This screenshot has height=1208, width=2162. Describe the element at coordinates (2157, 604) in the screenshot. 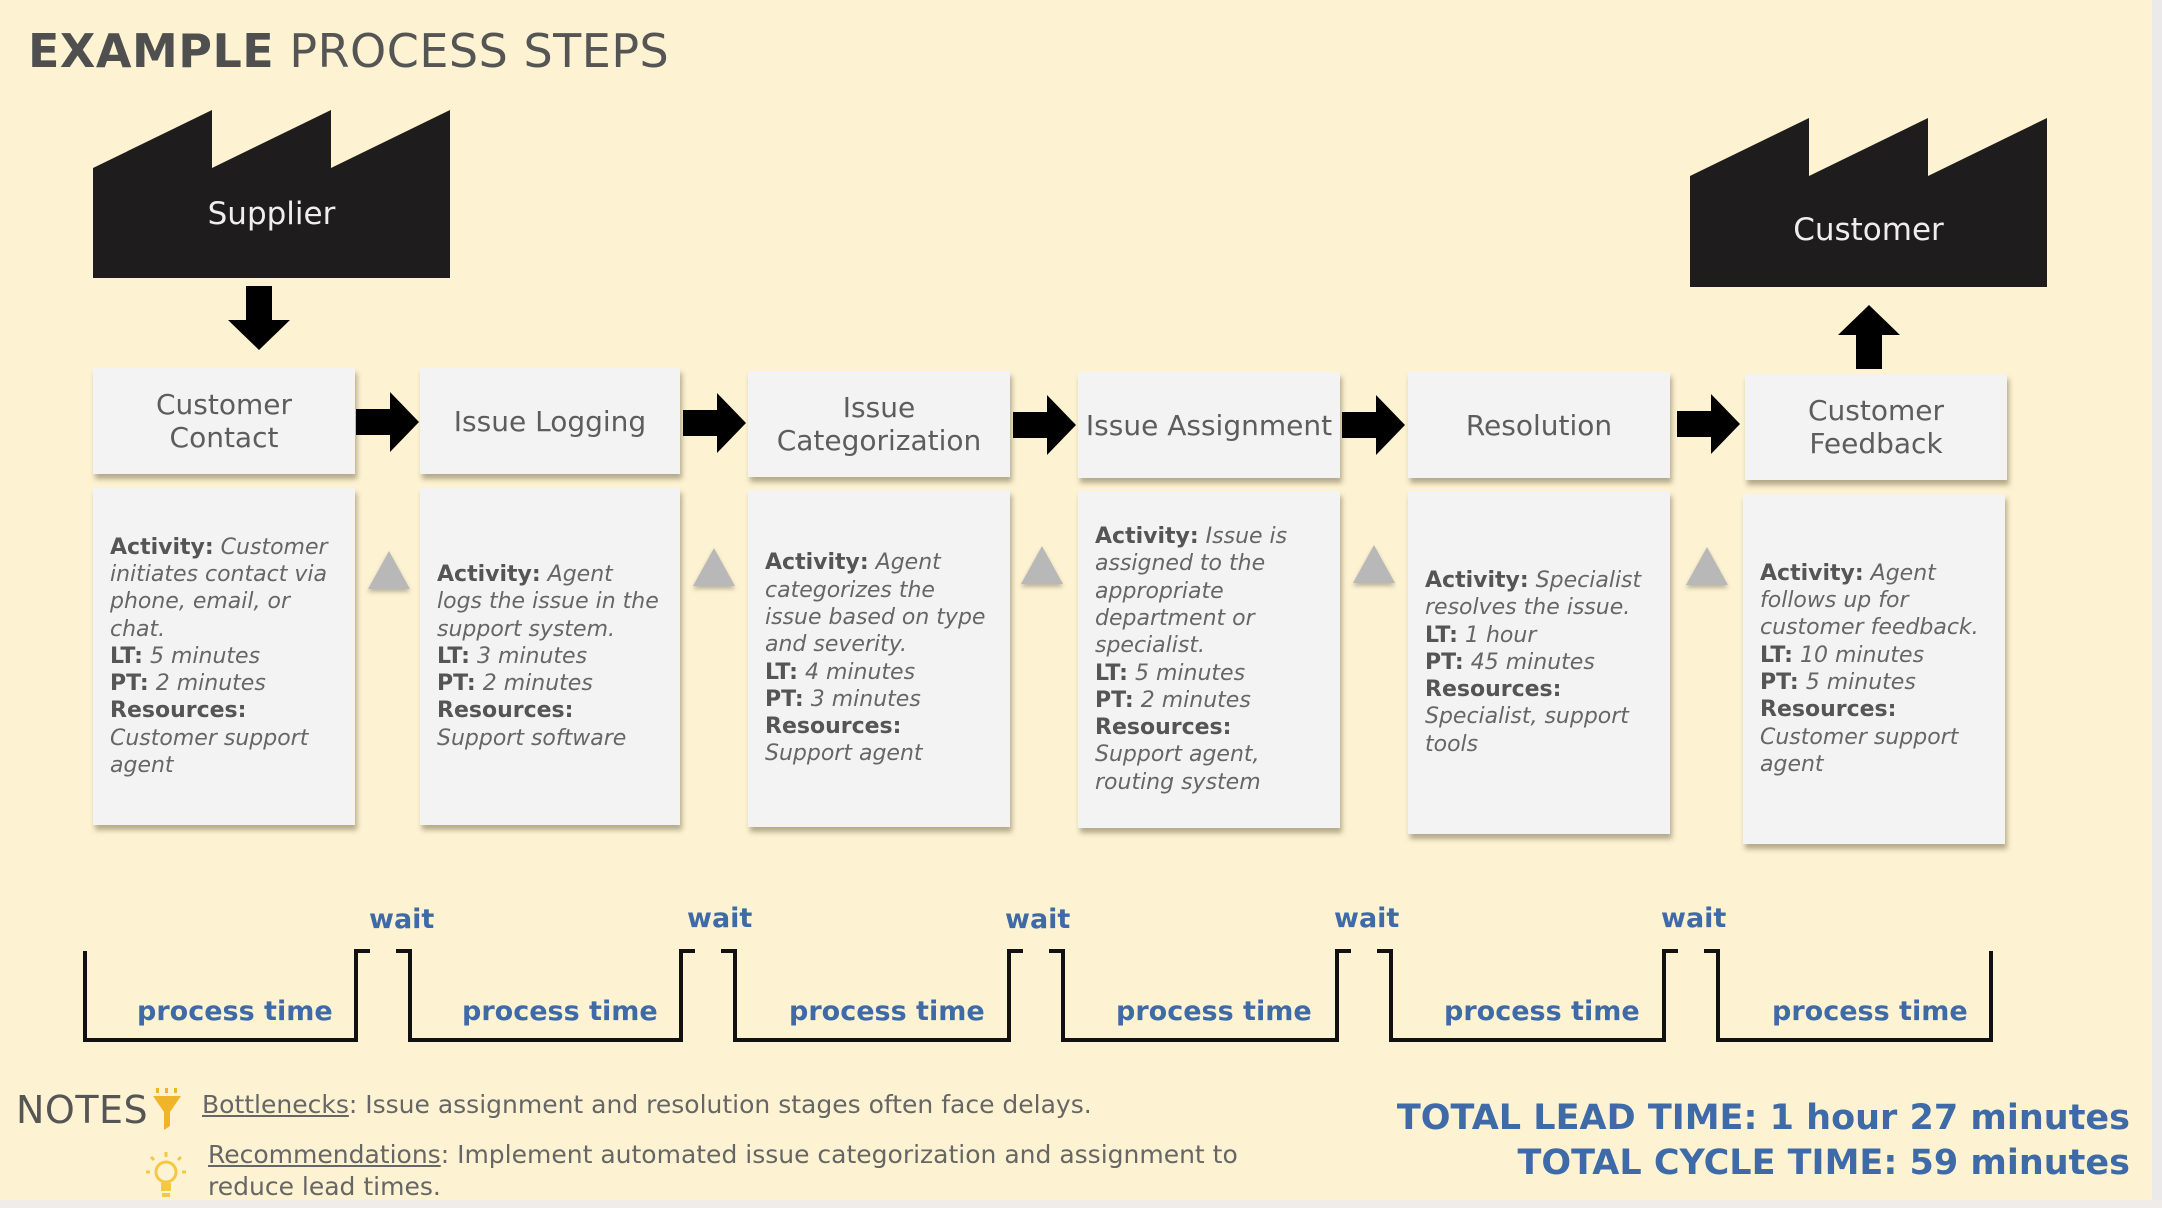

I see `right-edge-strip` at that location.